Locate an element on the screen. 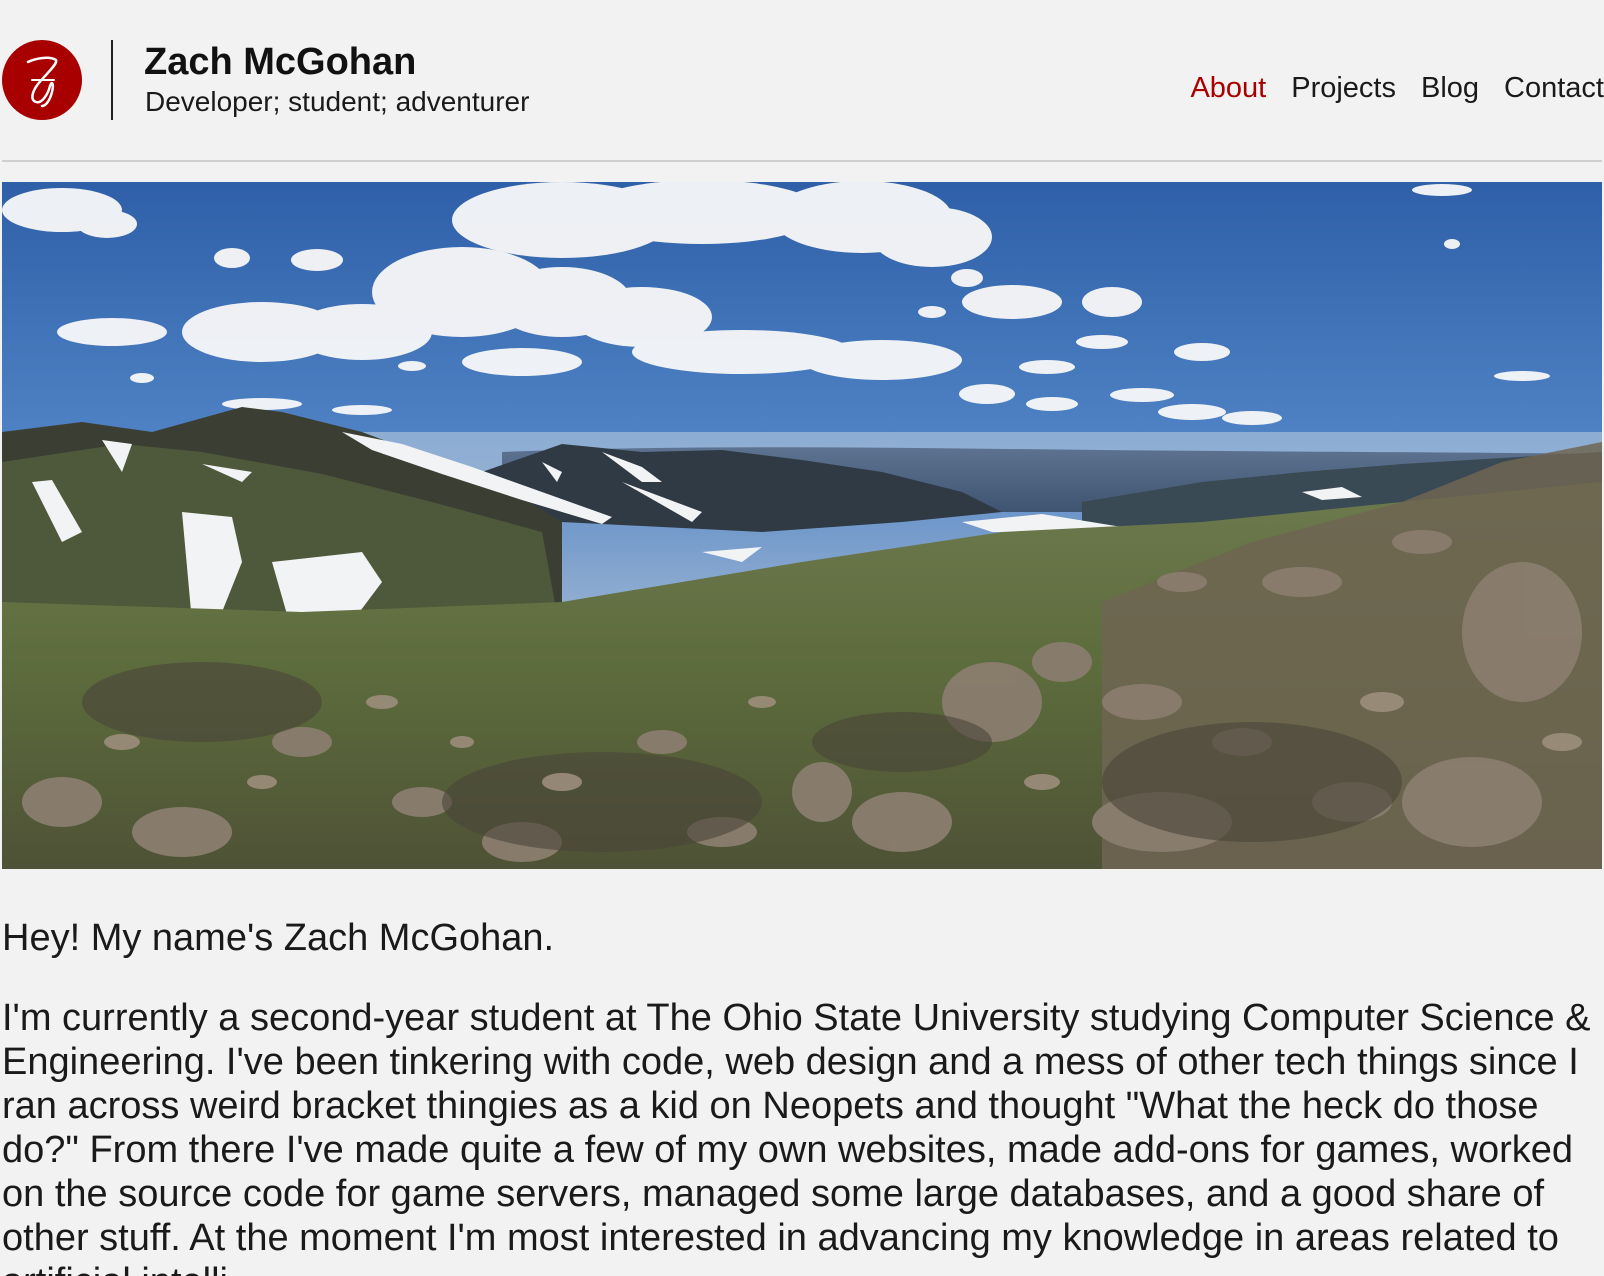 The width and height of the screenshot is (1604, 1276). header-rule is located at coordinates (802, 161).